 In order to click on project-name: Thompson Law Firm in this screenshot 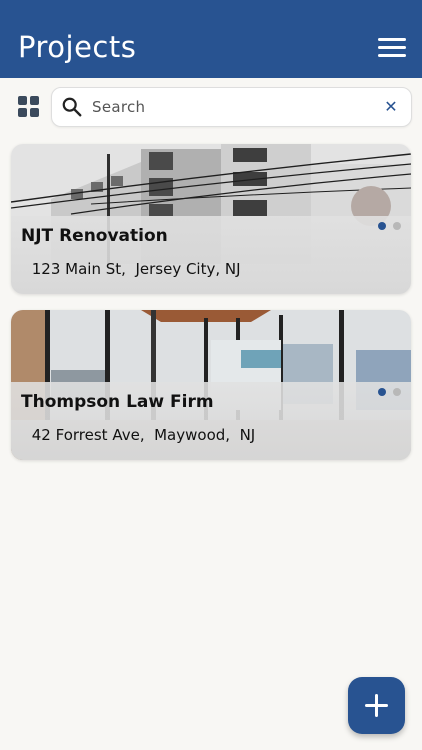, I will do `click(117, 402)`.